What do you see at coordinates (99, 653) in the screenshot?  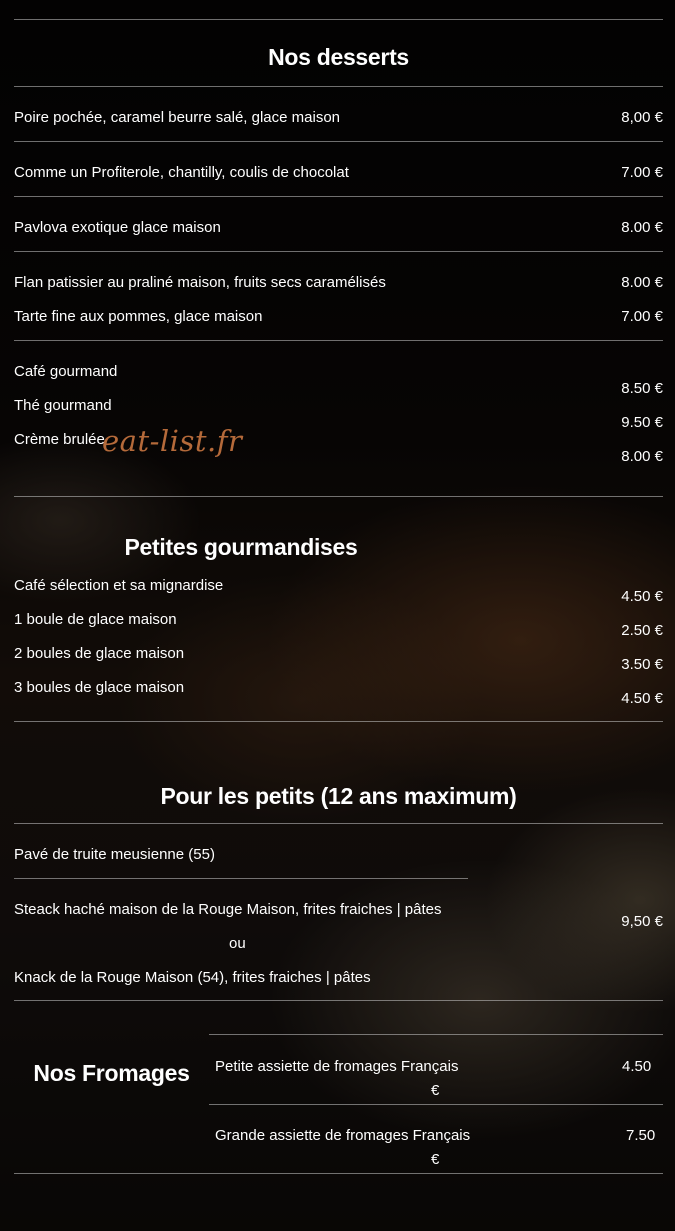 I see `menu-item-name: 2 boules de glace maison` at bounding box center [99, 653].